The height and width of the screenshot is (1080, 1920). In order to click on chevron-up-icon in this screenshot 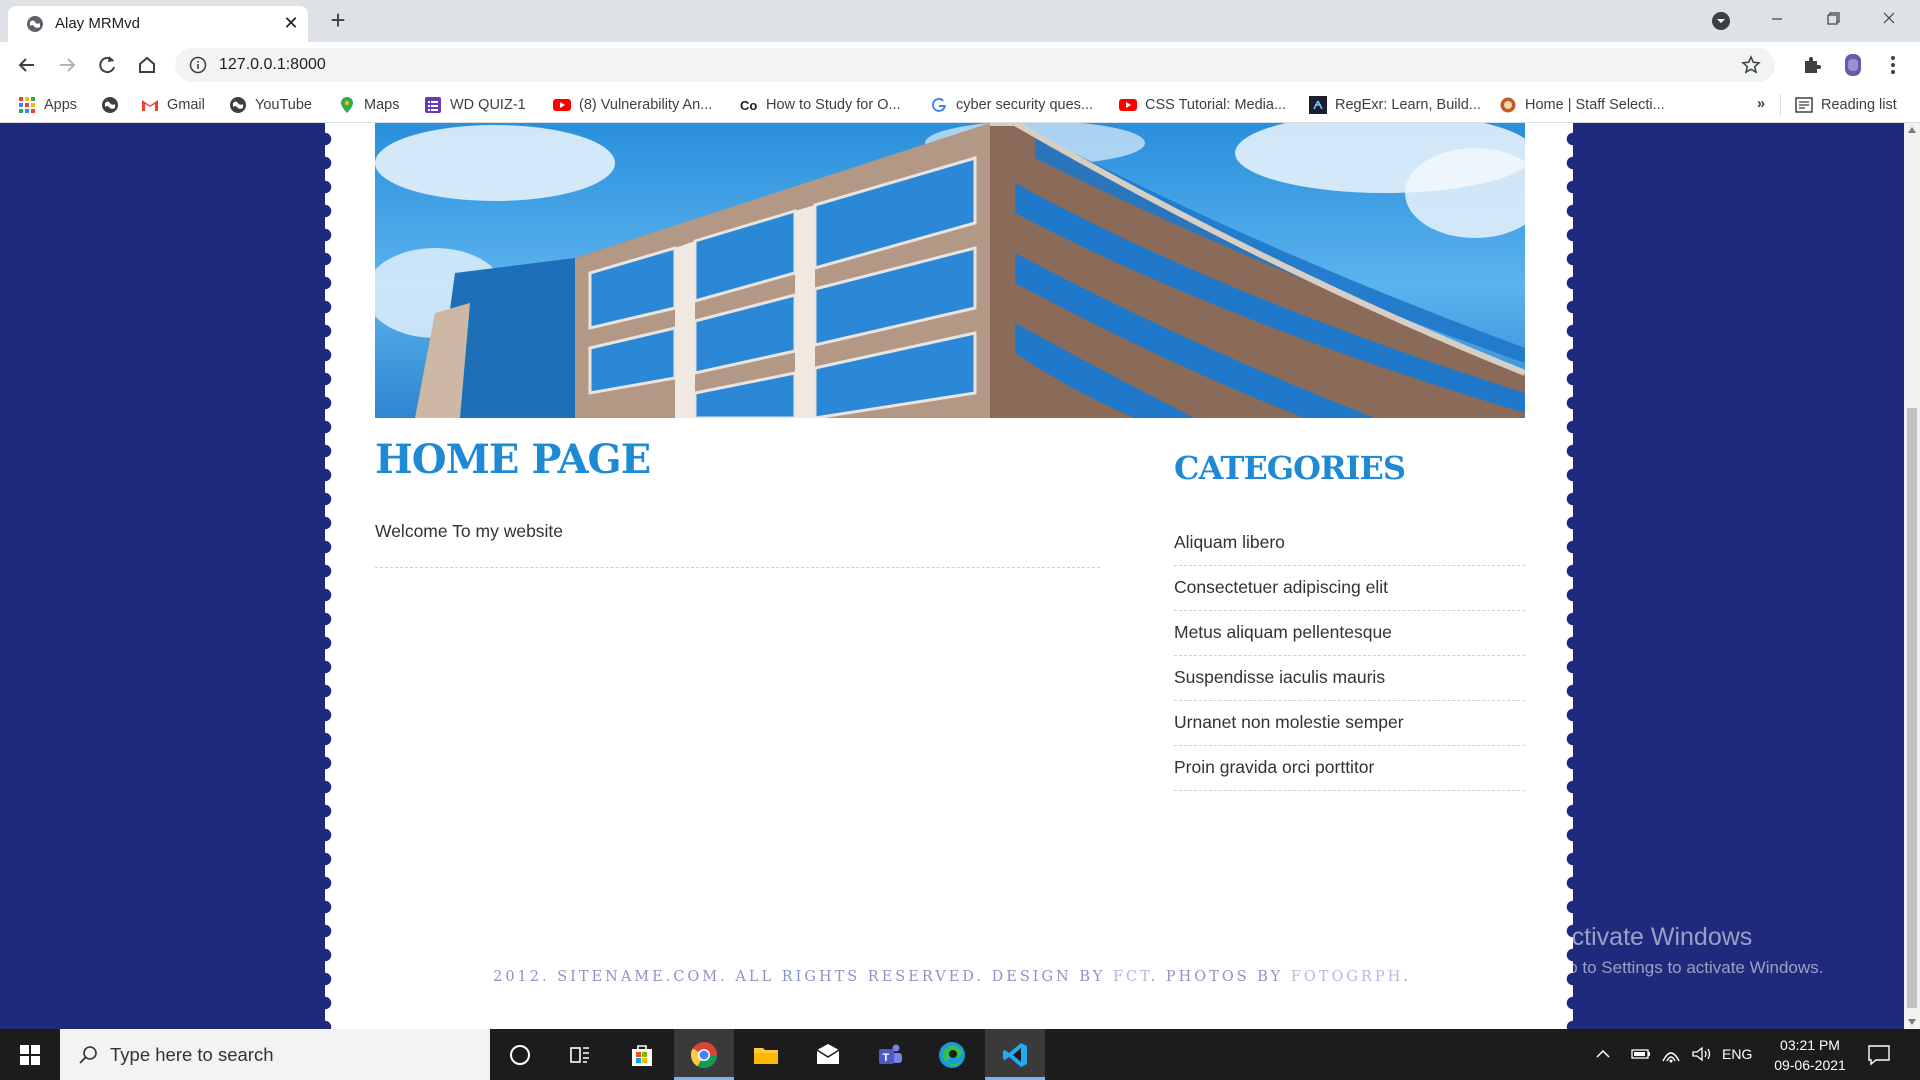, I will do `click(1603, 1054)`.